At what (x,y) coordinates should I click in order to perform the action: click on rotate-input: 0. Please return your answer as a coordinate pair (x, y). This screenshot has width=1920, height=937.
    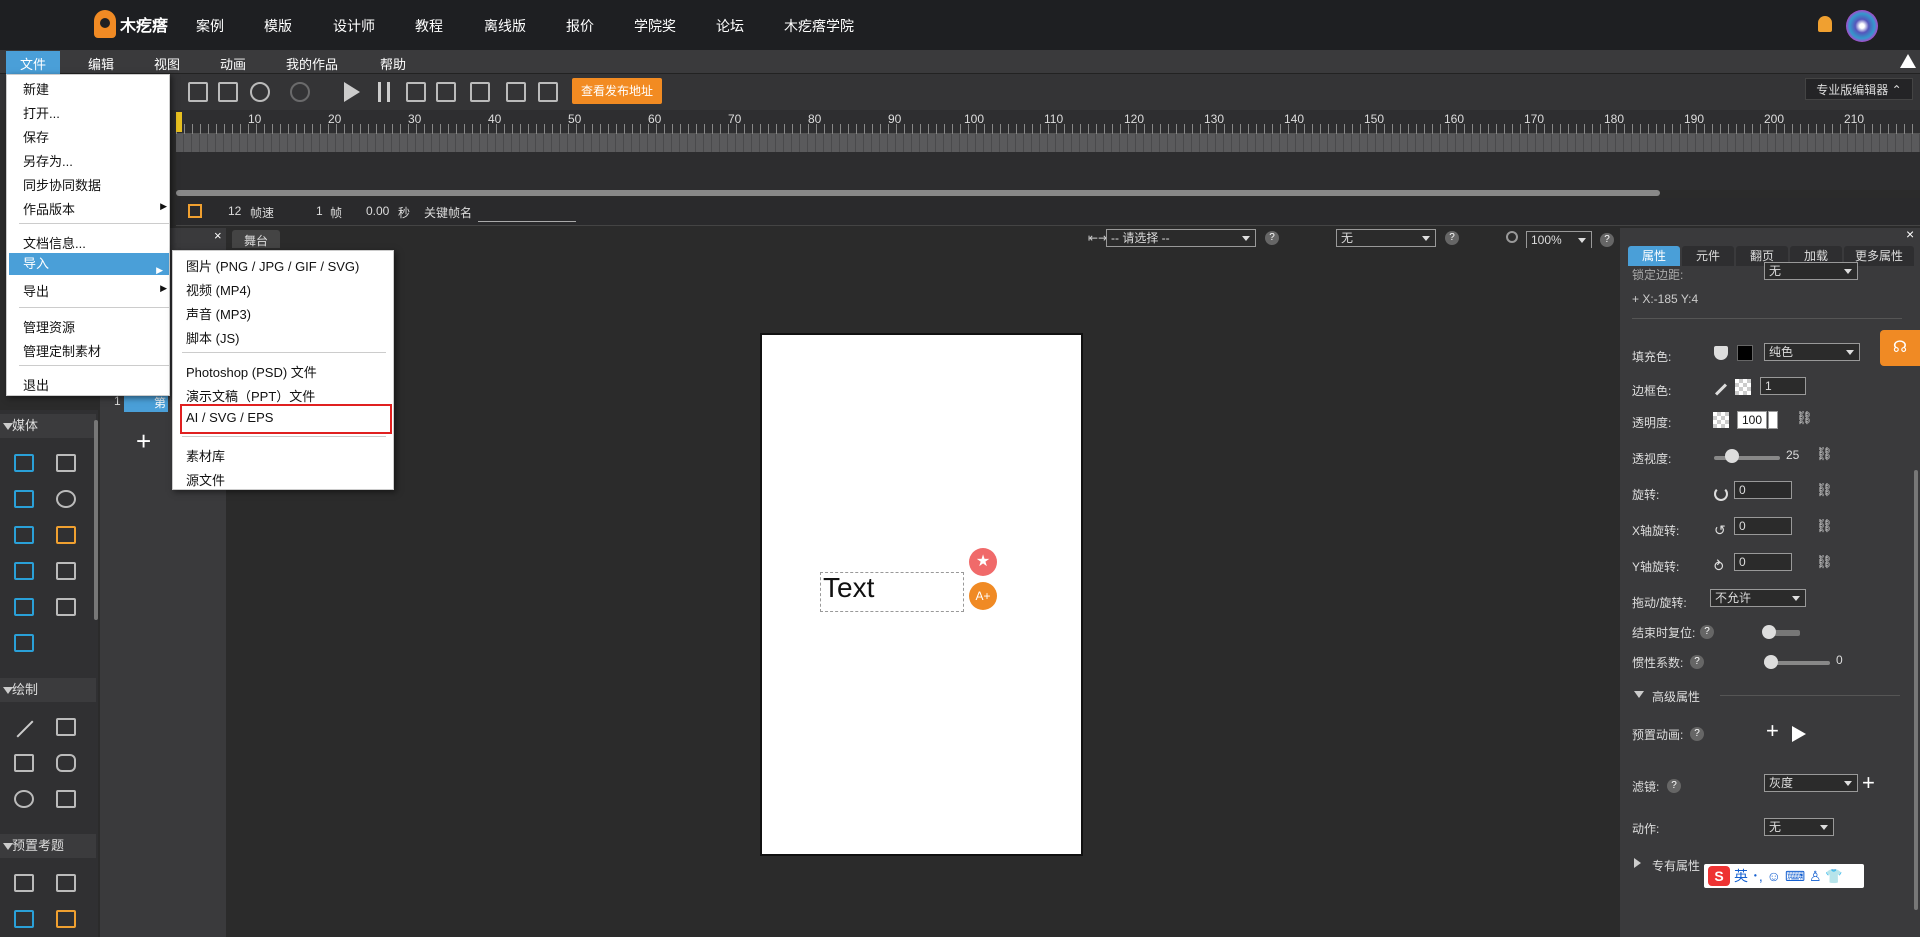
    Looking at the image, I should click on (1763, 490).